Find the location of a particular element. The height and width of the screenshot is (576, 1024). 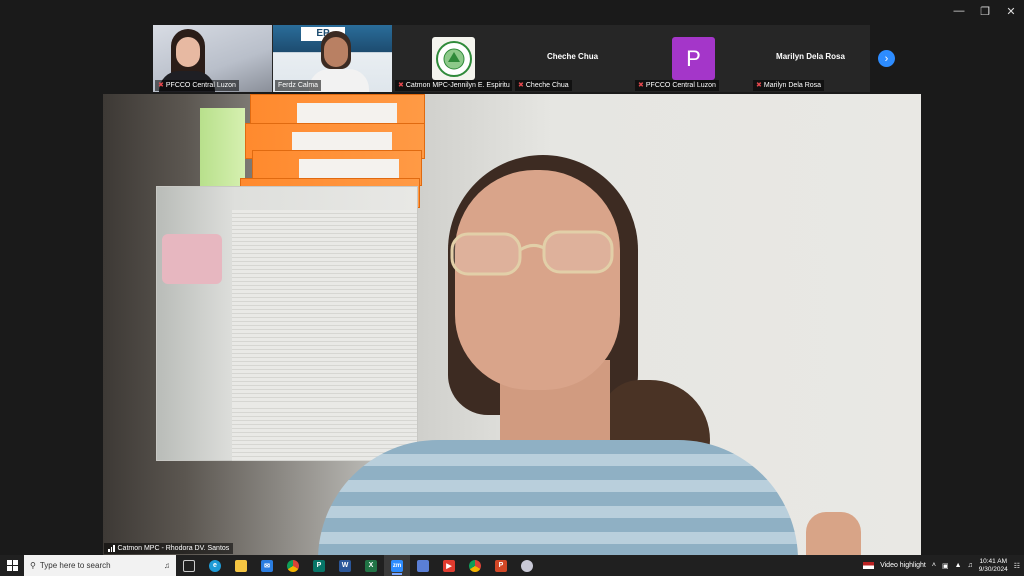

notification-icon: ☷ is located at coordinates (1017, 566).